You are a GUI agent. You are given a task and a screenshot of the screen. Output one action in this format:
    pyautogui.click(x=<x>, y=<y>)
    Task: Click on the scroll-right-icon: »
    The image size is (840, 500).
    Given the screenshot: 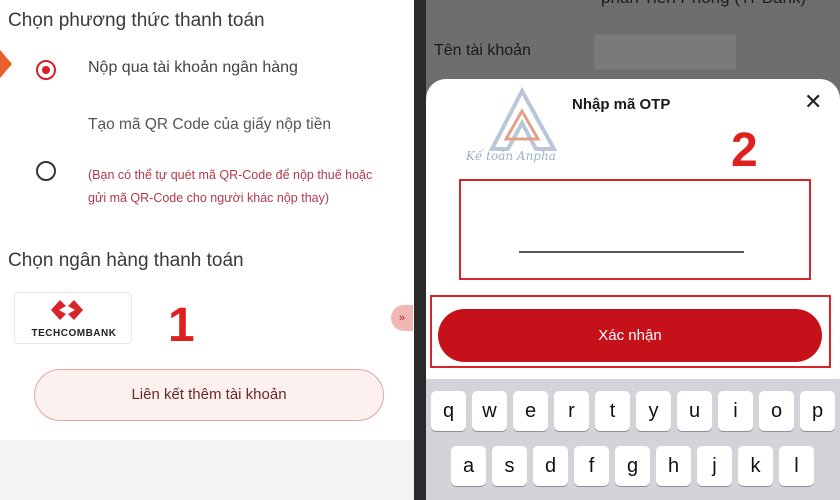 What is the action you would take?
    pyautogui.click(x=402, y=318)
    